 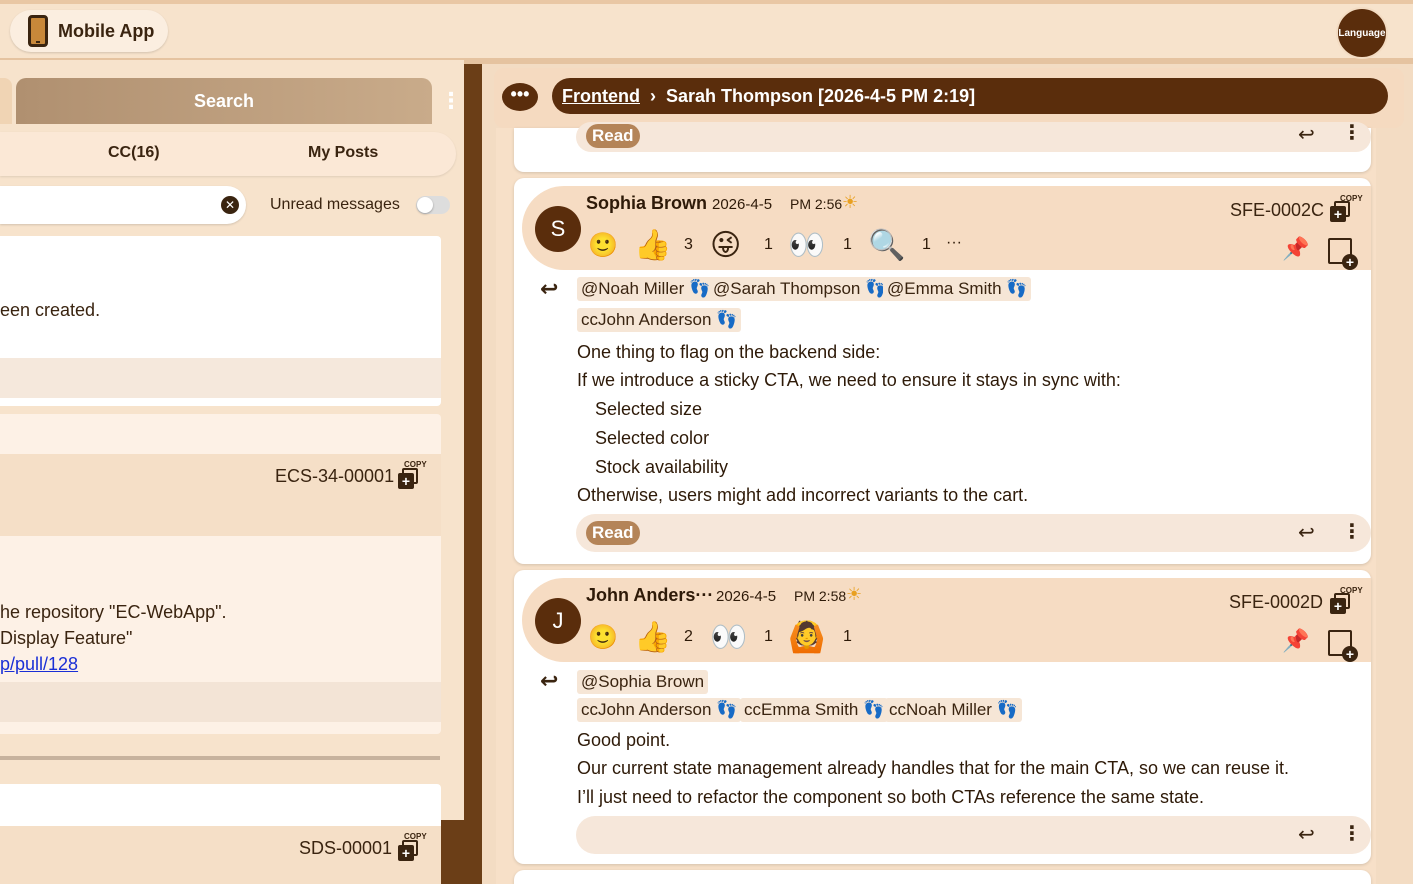 I want to click on cc-tag: ccEmma Smith 👣, so click(x=814, y=710).